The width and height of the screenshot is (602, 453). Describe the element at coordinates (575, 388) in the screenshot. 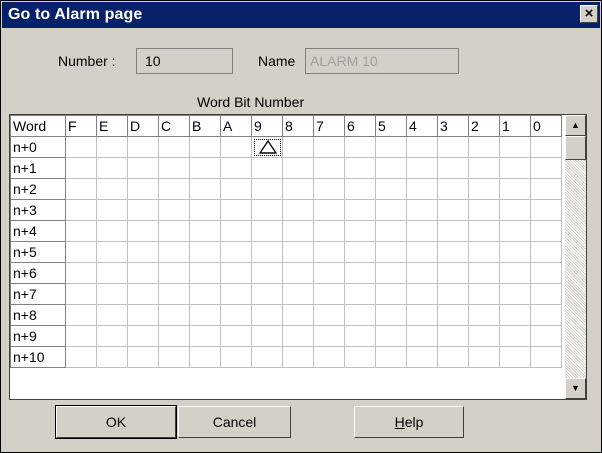

I see `scroll-down-button: ▼` at that location.